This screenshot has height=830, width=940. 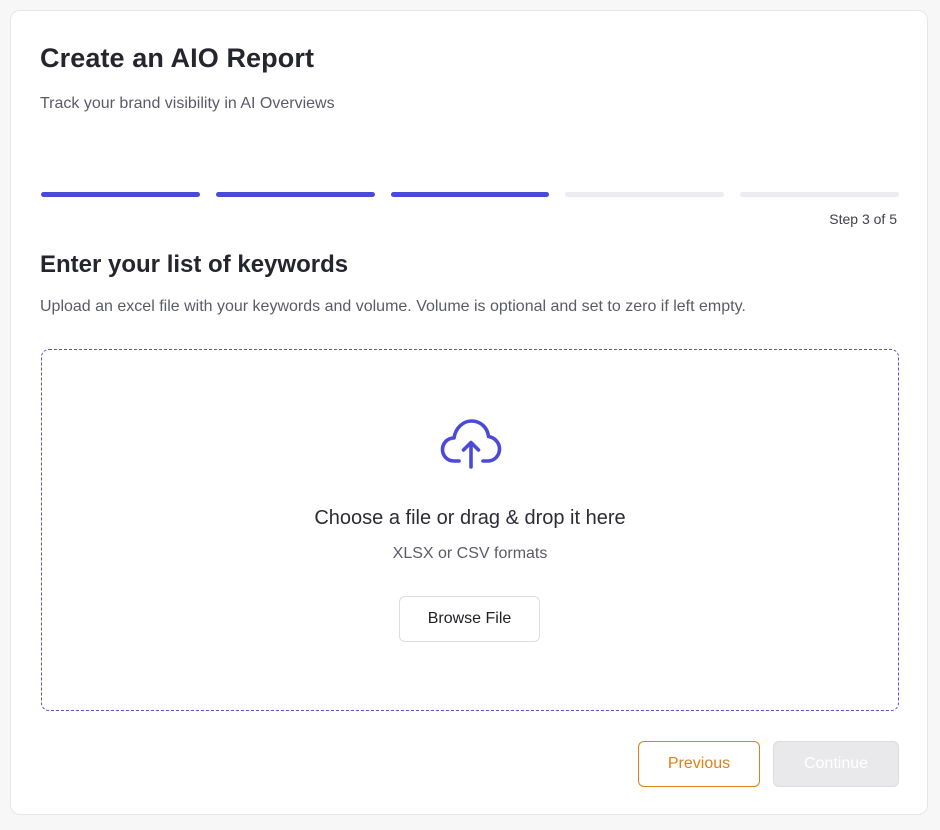 I want to click on section-title: Enter your list of keywords, so click(x=194, y=264).